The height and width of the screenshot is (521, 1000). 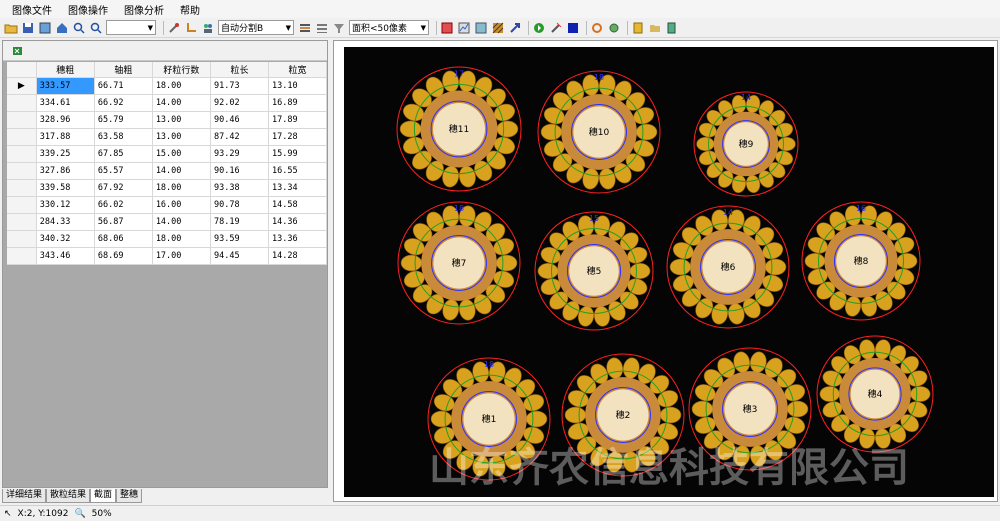 What do you see at coordinates (123, 137) in the screenshot?
I see `table-cell: 63.58` at bounding box center [123, 137].